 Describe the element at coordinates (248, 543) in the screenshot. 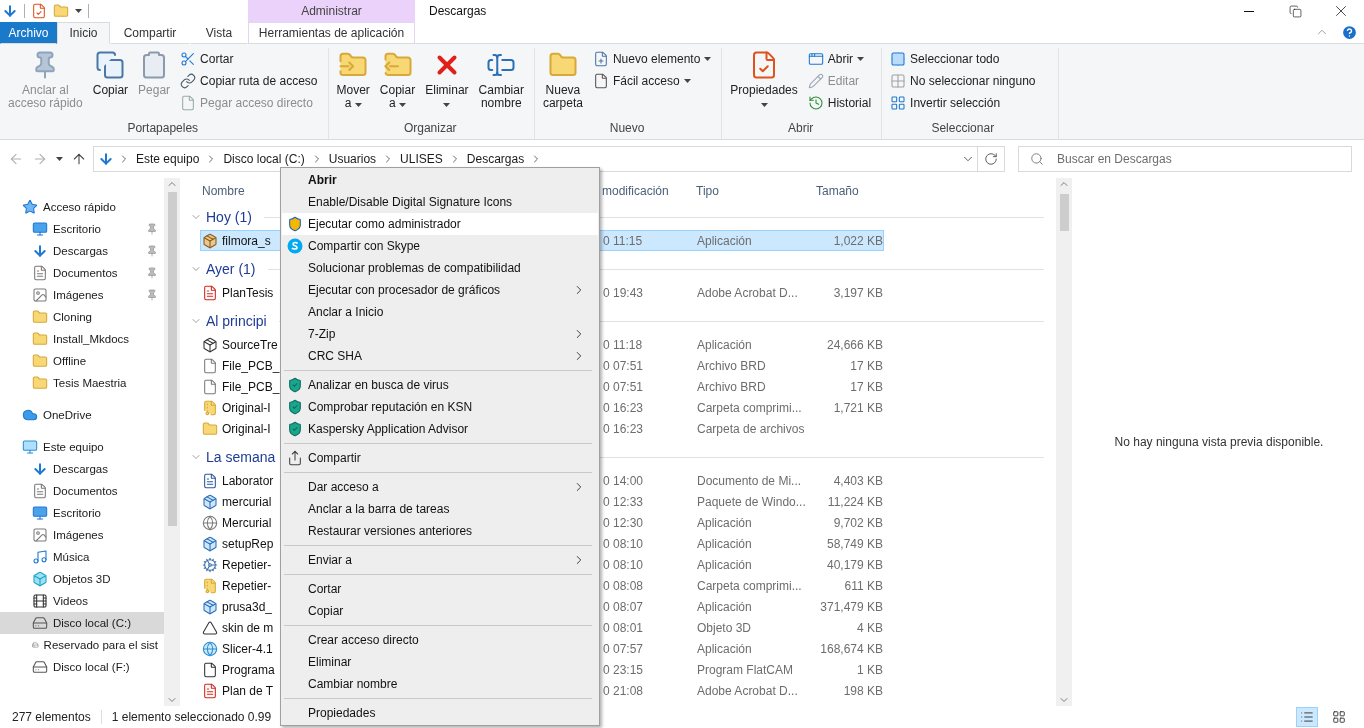

I see `file-name: setupRep` at that location.